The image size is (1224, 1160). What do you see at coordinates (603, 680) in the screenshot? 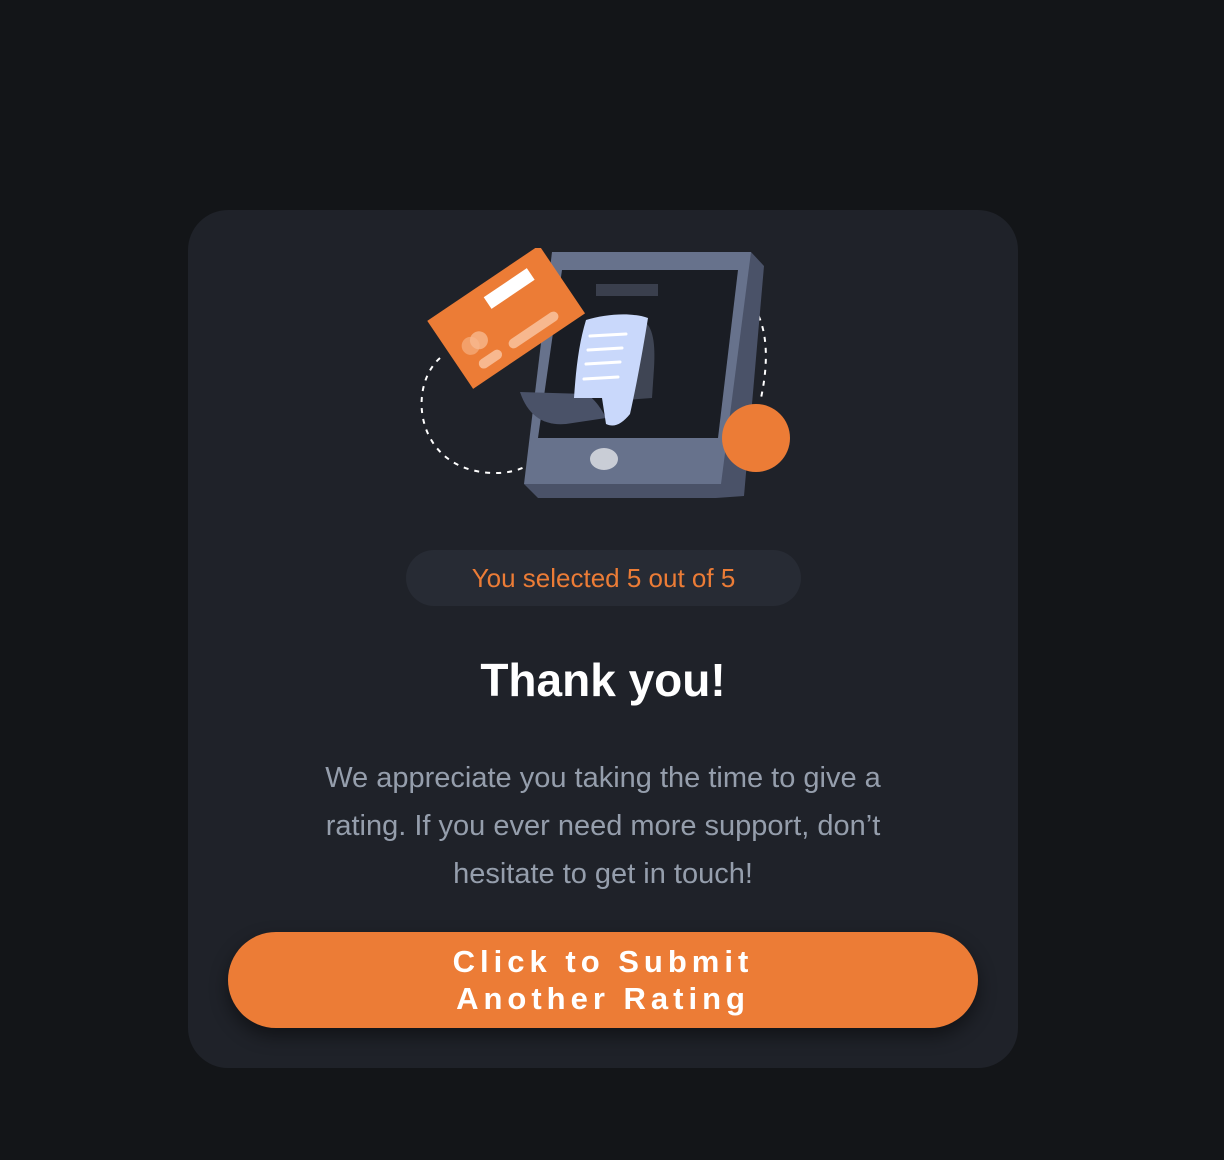
I see `thank-you-heading: Thank you!` at bounding box center [603, 680].